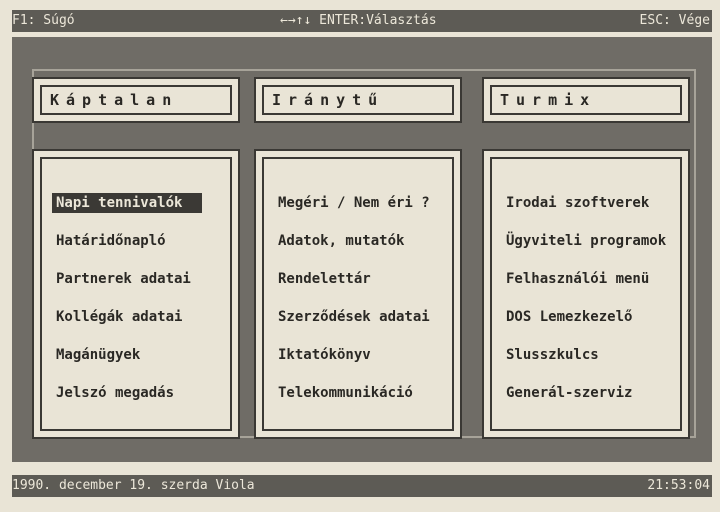 This screenshot has width=720, height=512. I want to click on column-header-kaptalan: Káptalan, so click(136, 100).